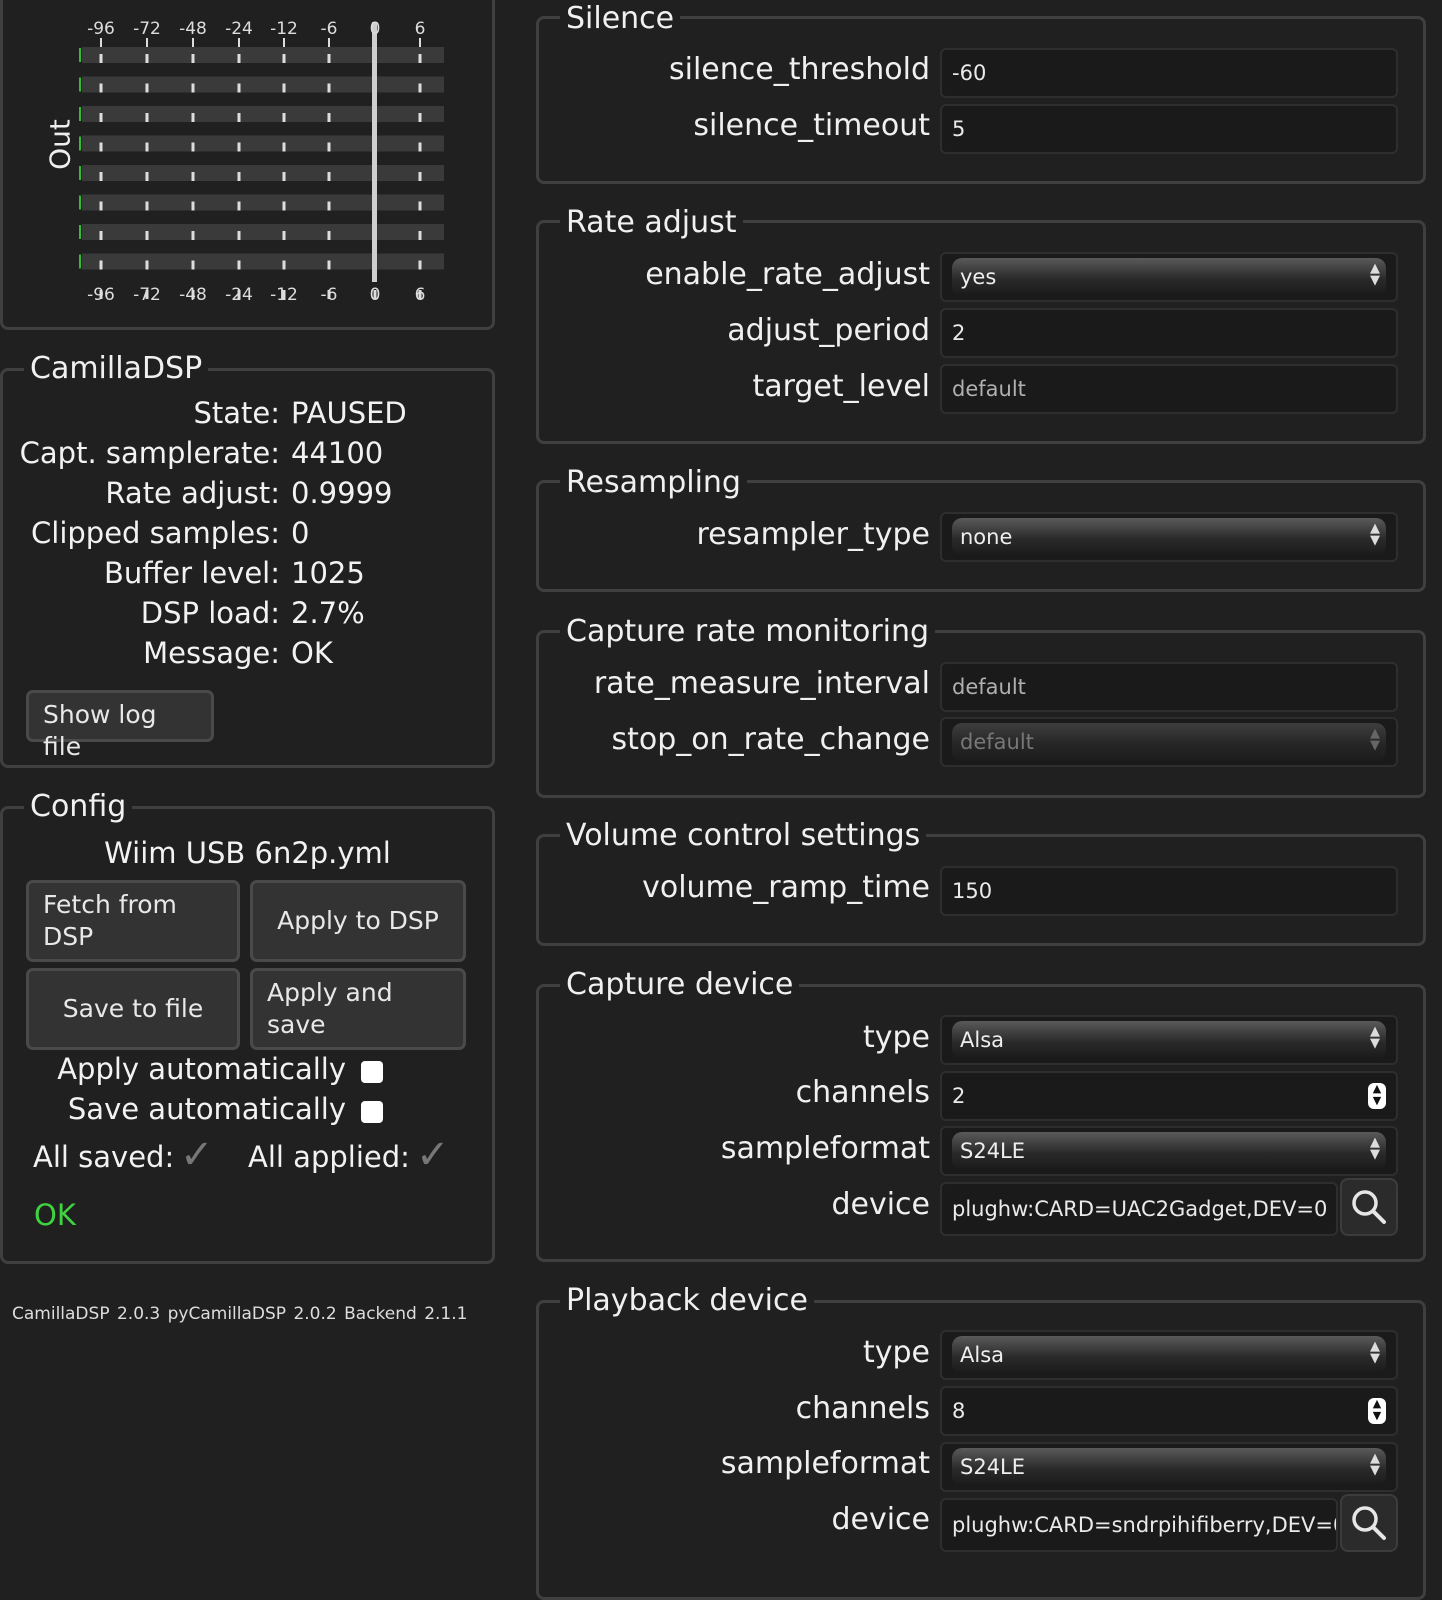 The width and height of the screenshot is (1442, 1600). Describe the element at coordinates (133, 1009) in the screenshot. I see `save-to-file-button: Save to file` at that location.